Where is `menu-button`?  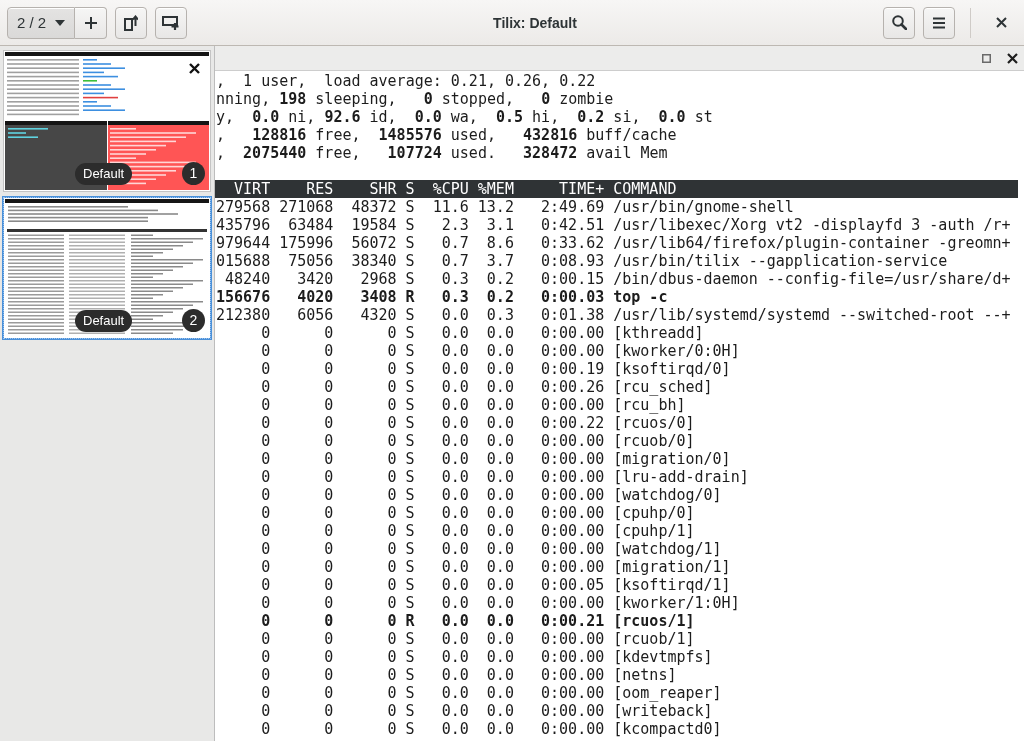
menu-button is located at coordinates (939, 22).